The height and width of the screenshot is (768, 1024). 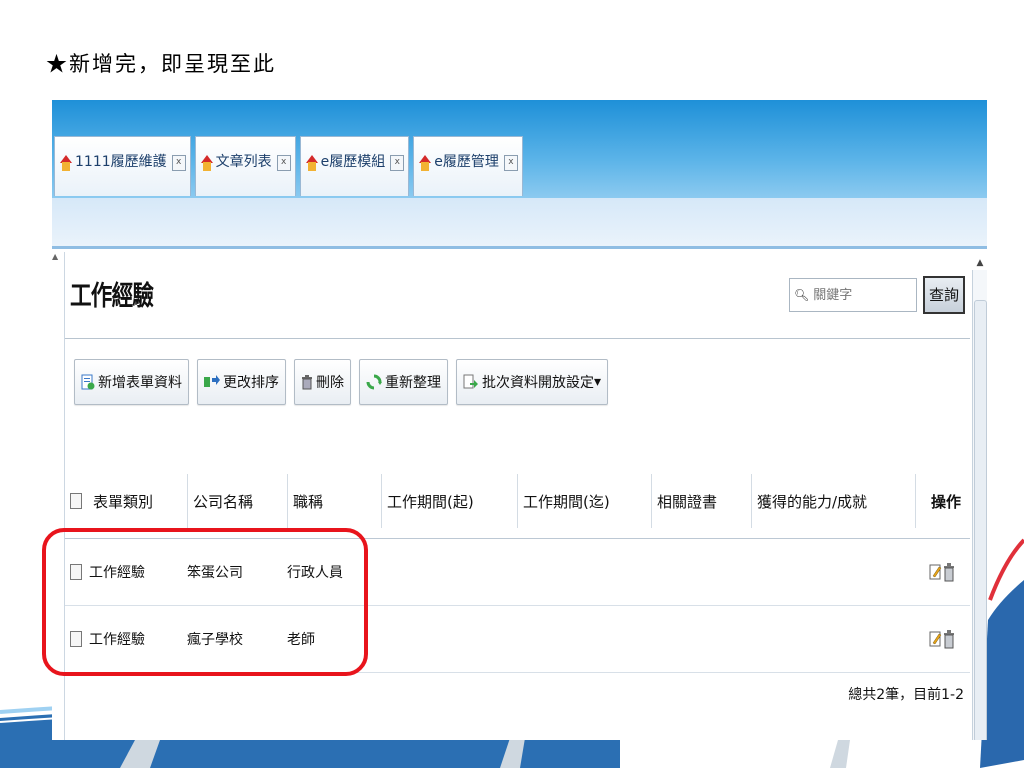 What do you see at coordinates (517, 639) in the screenshot?
I see `table-row: 工作經驗 瘋子學校 老師` at bounding box center [517, 639].